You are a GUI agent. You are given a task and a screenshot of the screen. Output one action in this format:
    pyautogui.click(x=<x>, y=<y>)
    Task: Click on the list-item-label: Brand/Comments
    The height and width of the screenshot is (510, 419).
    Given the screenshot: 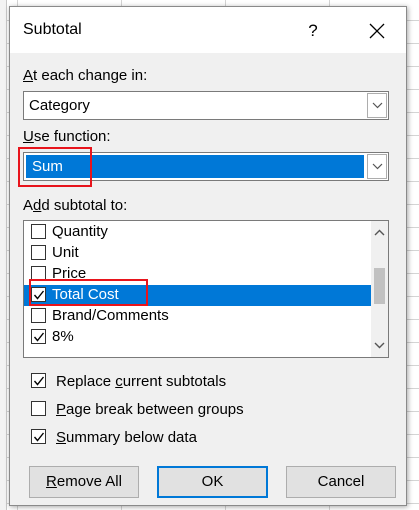 What is the action you would take?
    pyautogui.click(x=110, y=315)
    